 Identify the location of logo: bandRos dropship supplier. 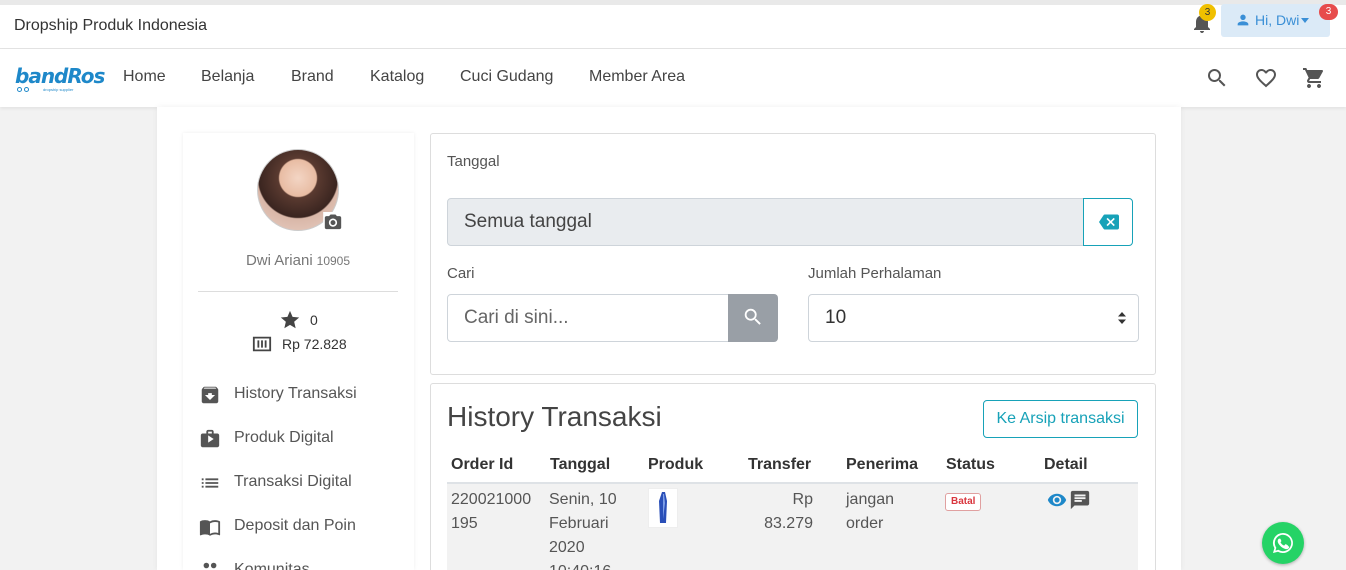
(60, 78).